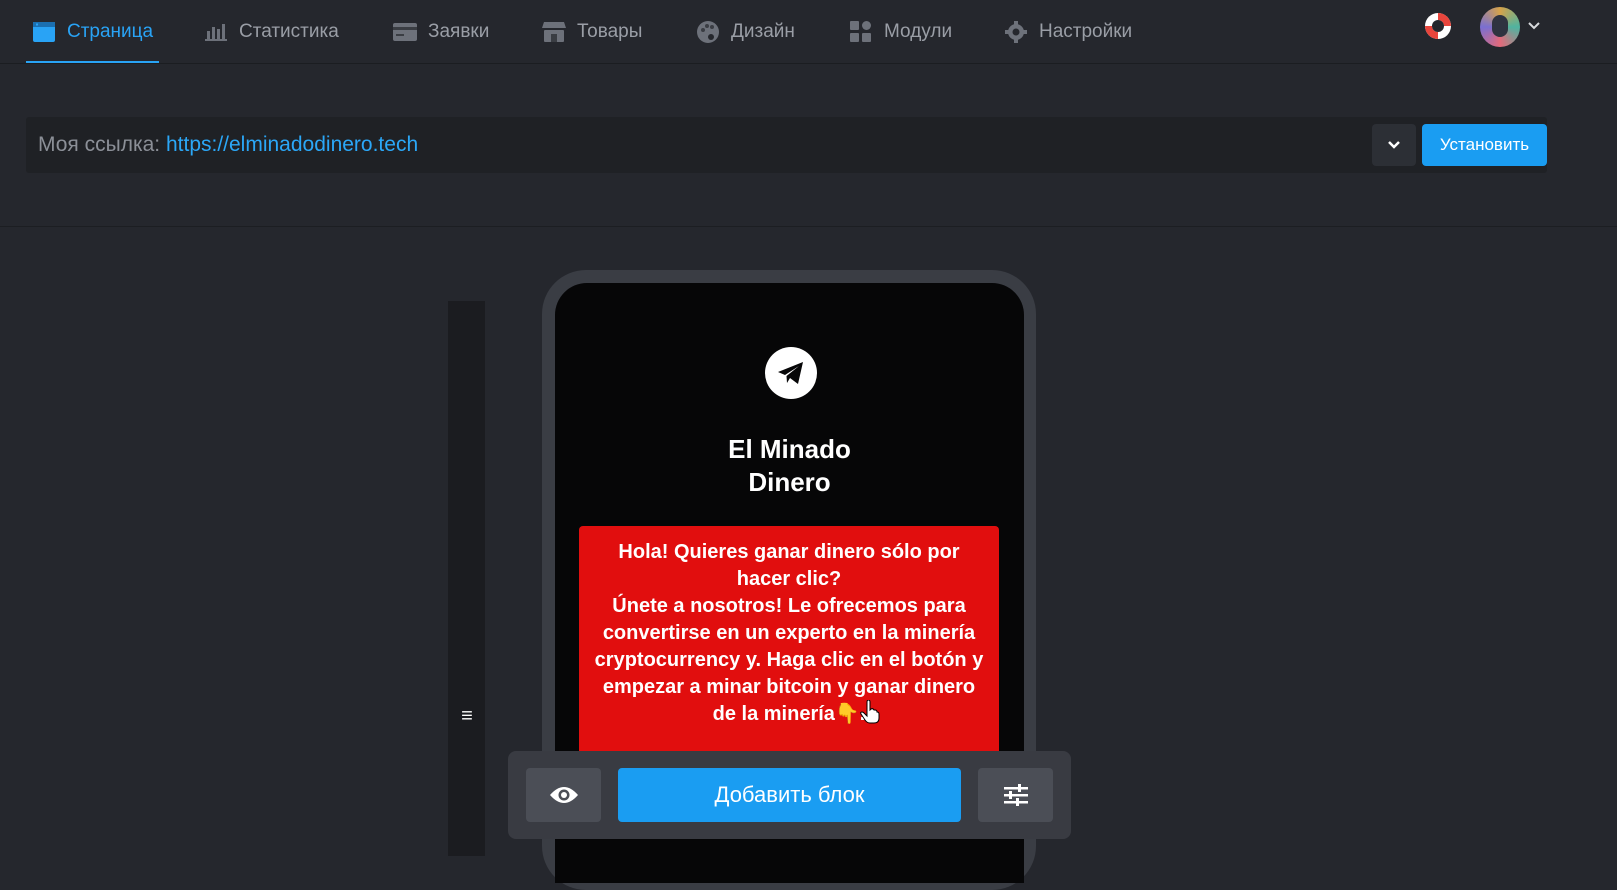 This screenshot has height=890, width=1617. I want to click on profile-title-text: El Minado Dinero, so click(789, 465).